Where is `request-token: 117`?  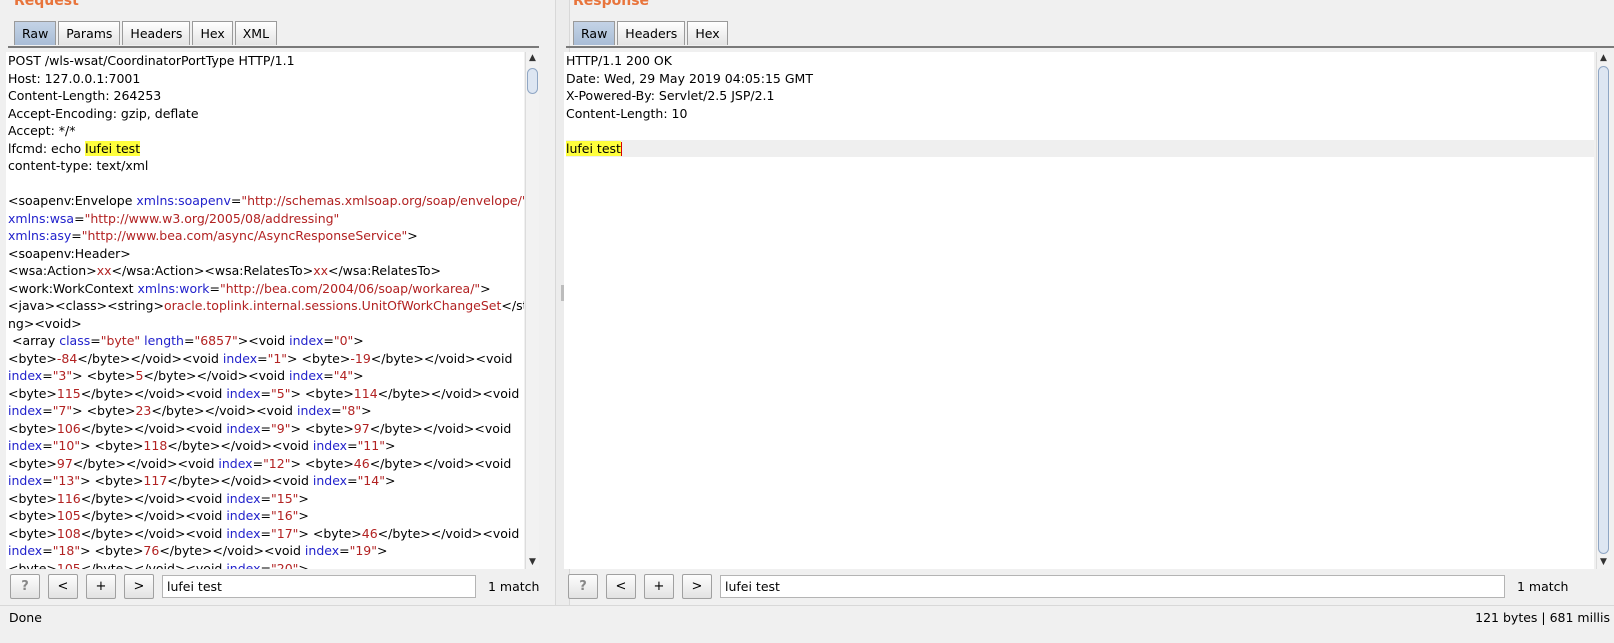 request-token: 117 is located at coordinates (155, 480).